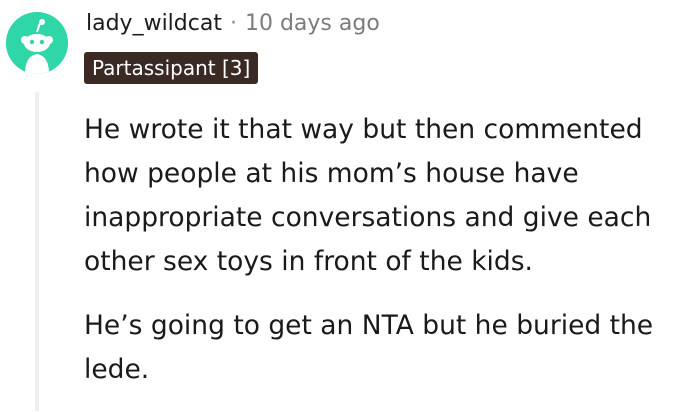  I want to click on user-flair: Partassipant [3], so click(171, 68).